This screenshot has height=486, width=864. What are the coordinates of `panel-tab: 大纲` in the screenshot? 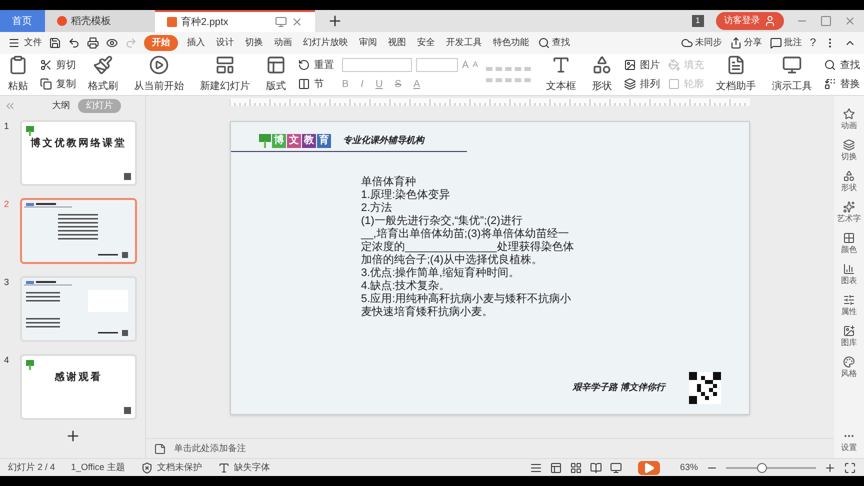 It's located at (61, 106).